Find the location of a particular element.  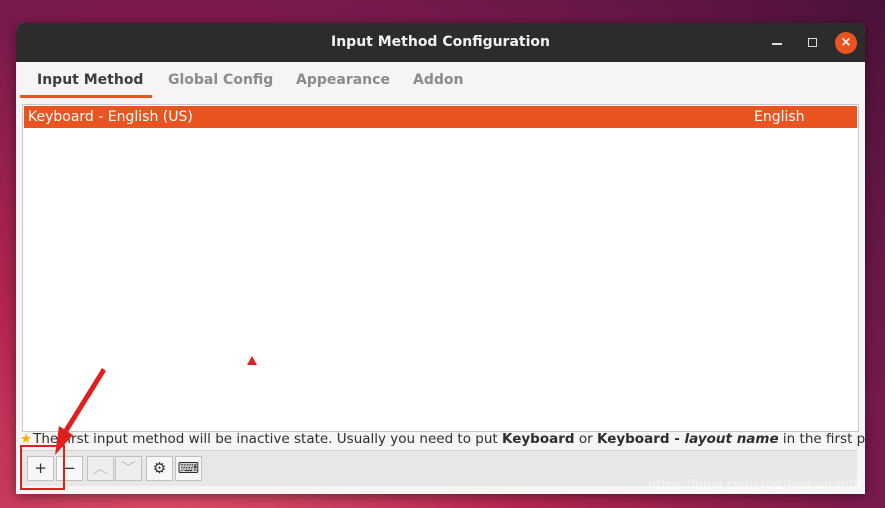

watermark: https://blog.csdn.net/lookwind09 is located at coordinates (755, 485).